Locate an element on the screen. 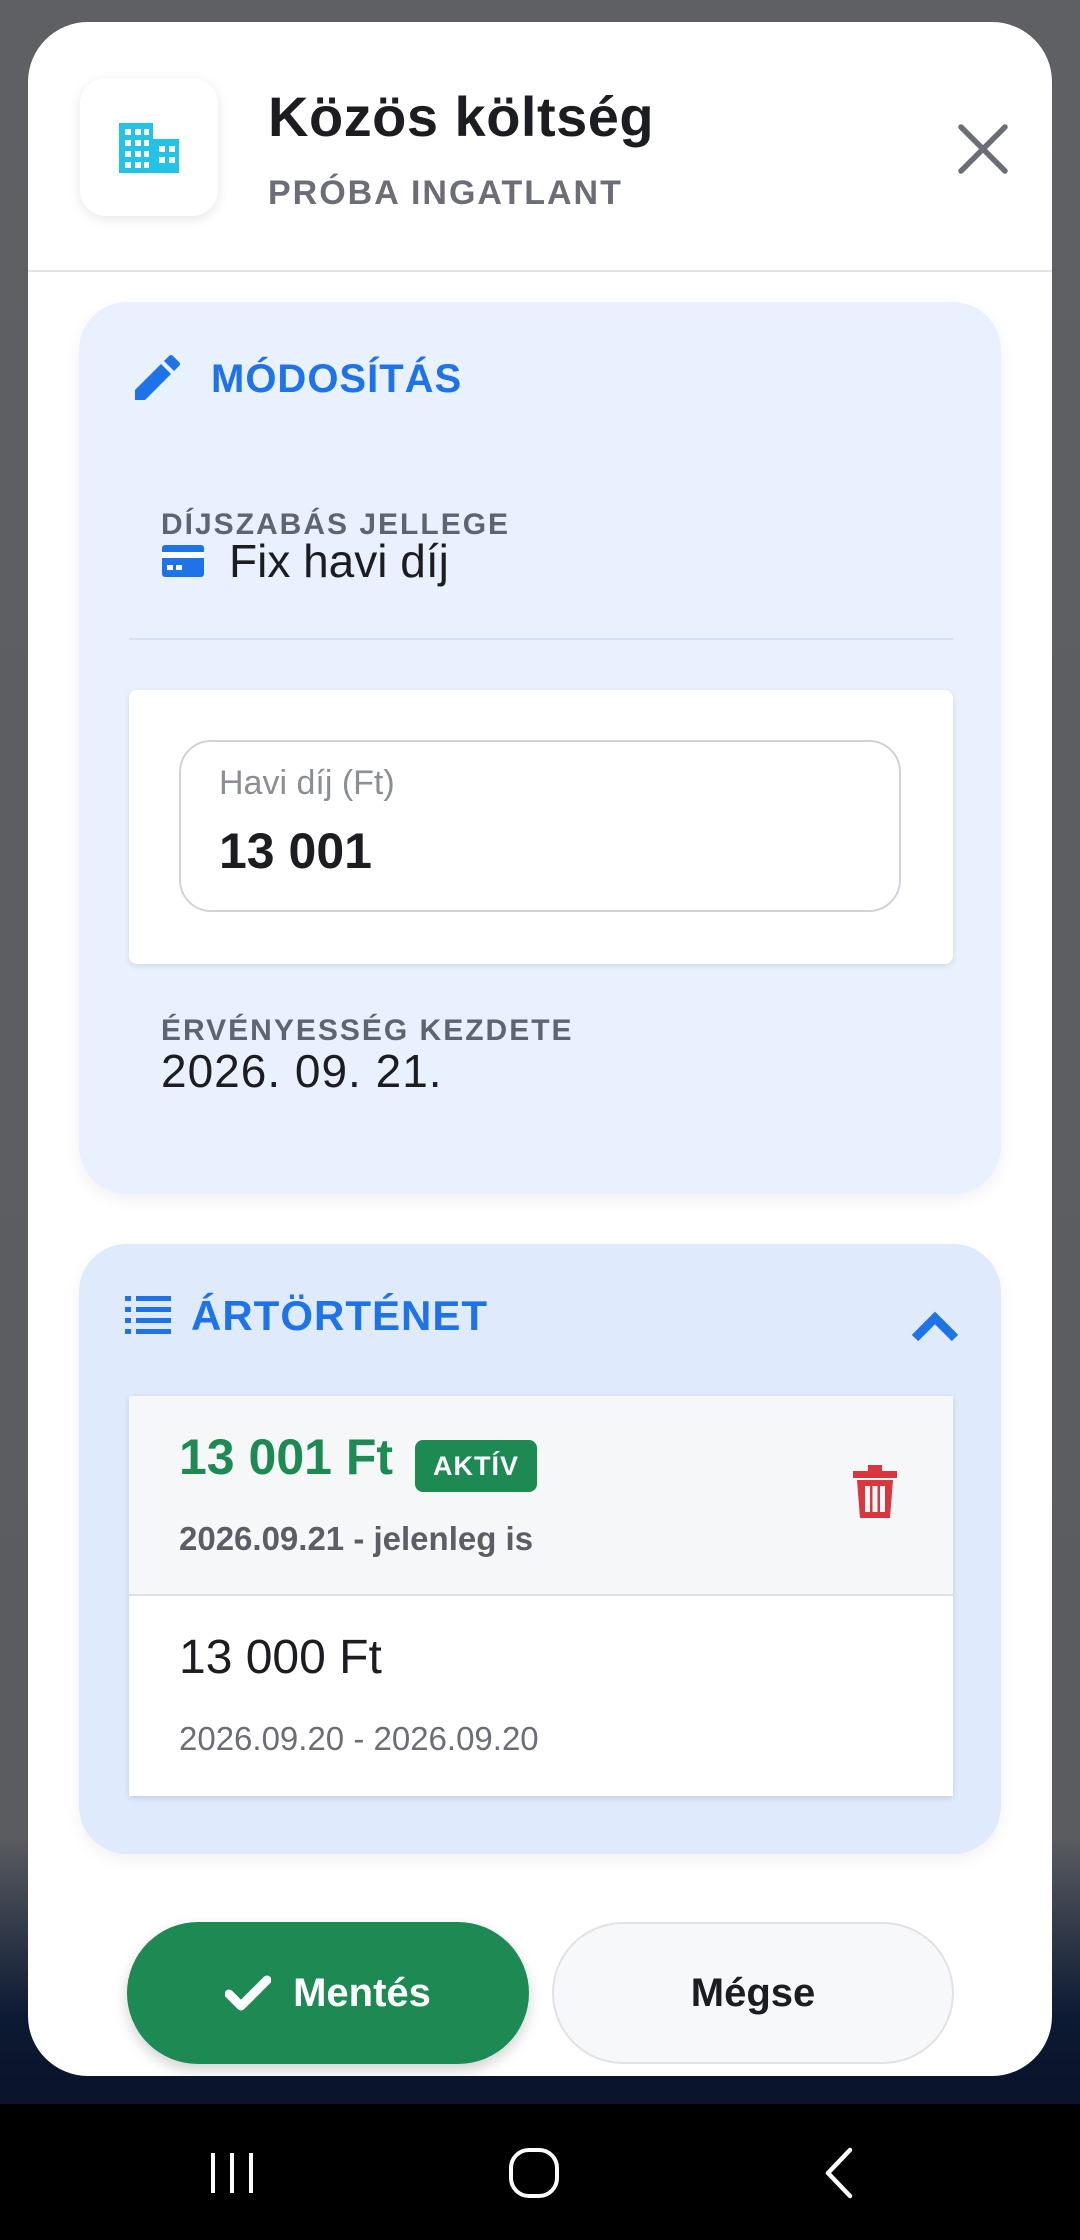  back-icon is located at coordinates (839, 2173).